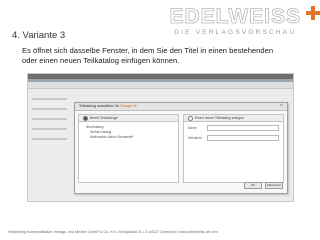 This screenshot has height=240, width=320. I want to click on name-input, so click(243, 128).